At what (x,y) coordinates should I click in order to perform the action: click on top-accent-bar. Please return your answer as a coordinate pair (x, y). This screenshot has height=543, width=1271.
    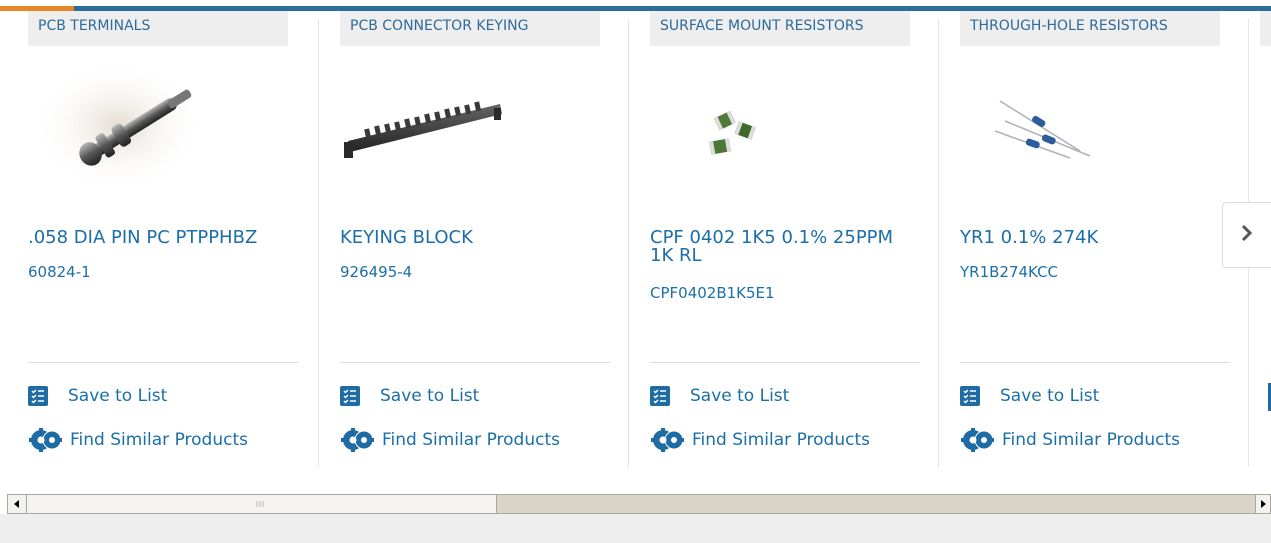
    Looking at the image, I should click on (635, 5).